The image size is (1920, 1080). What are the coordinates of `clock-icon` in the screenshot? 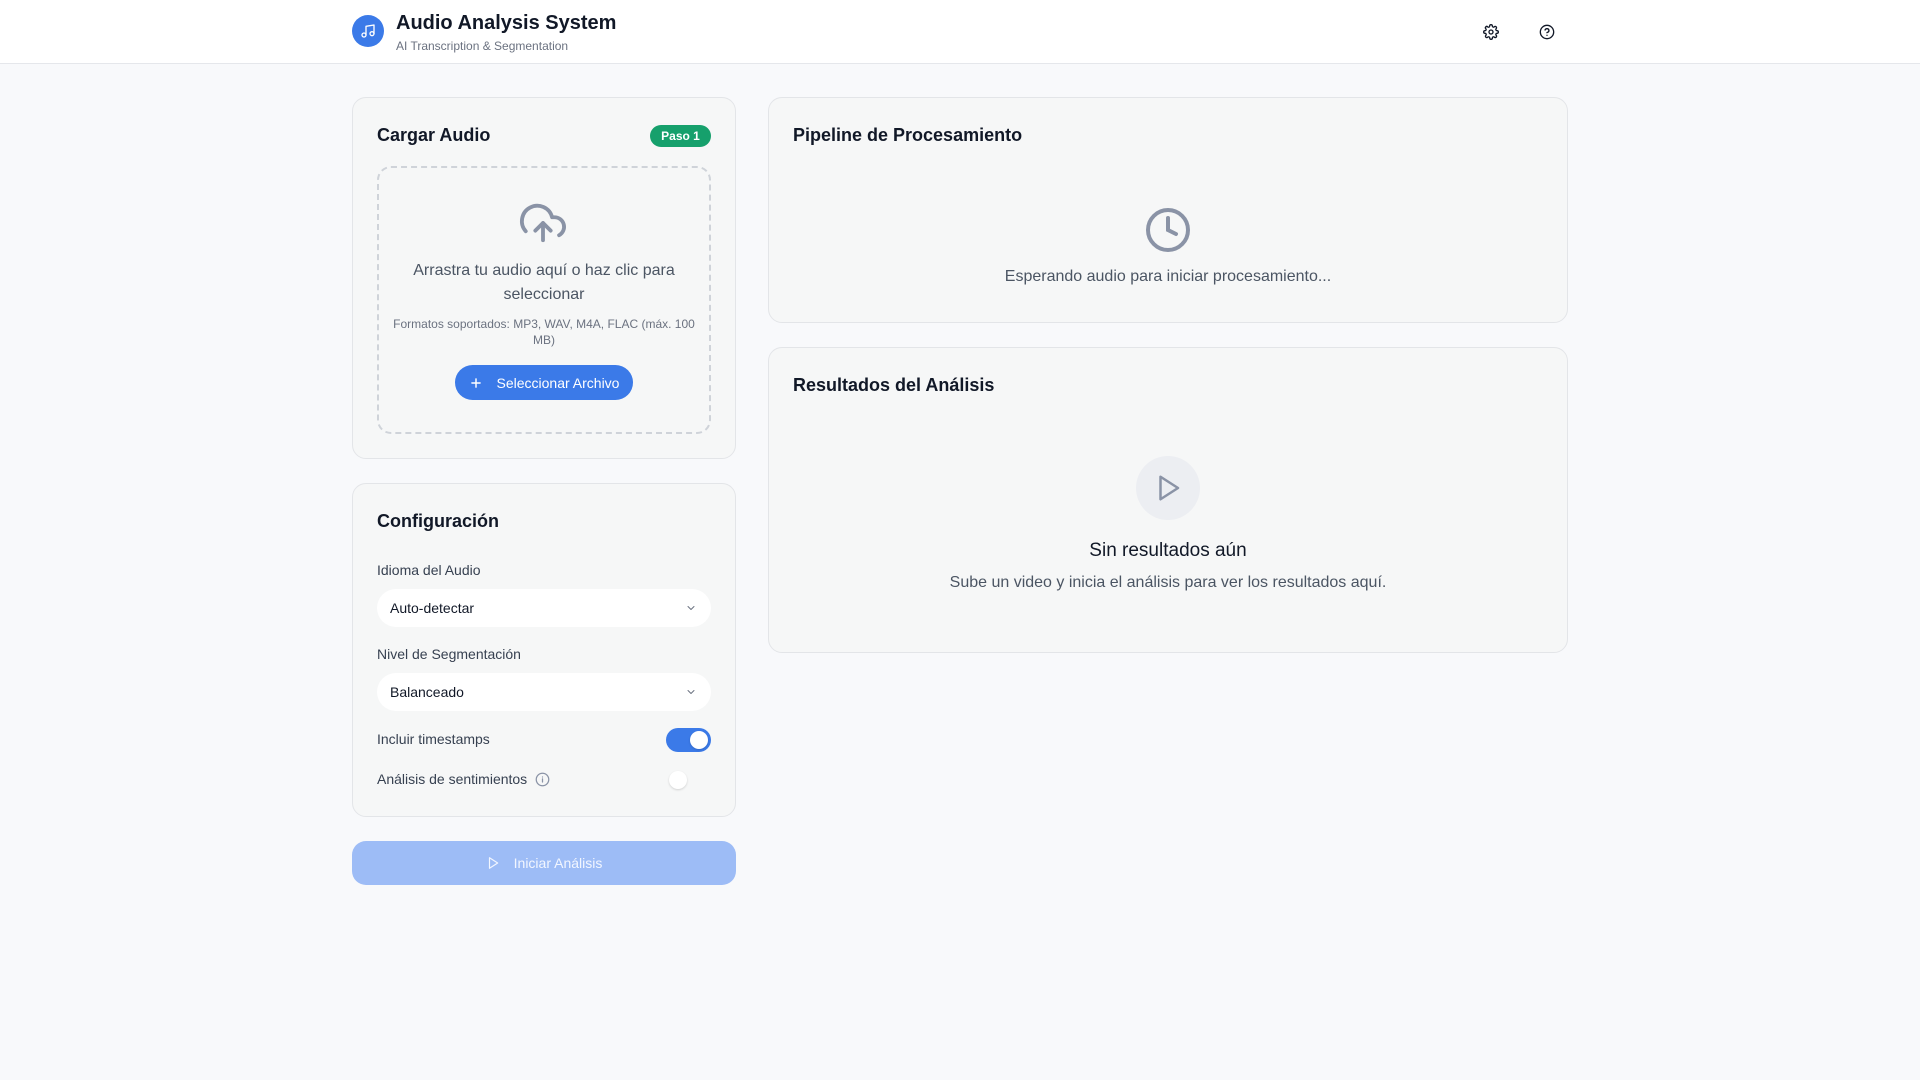 It's located at (1168, 232).